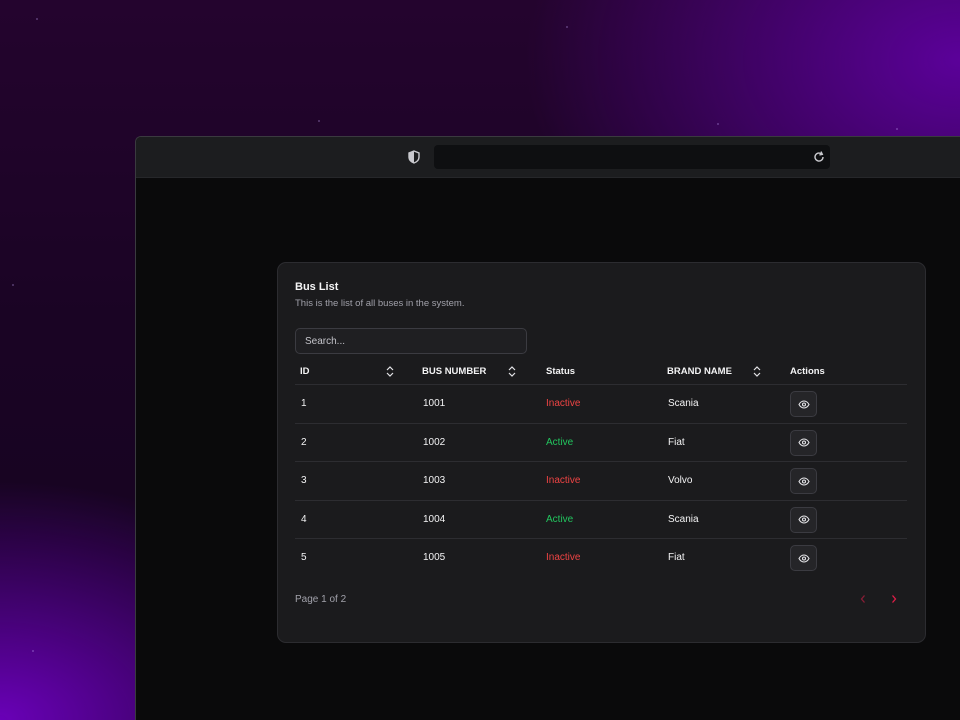  I want to click on previous-page-button, so click(863, 599).